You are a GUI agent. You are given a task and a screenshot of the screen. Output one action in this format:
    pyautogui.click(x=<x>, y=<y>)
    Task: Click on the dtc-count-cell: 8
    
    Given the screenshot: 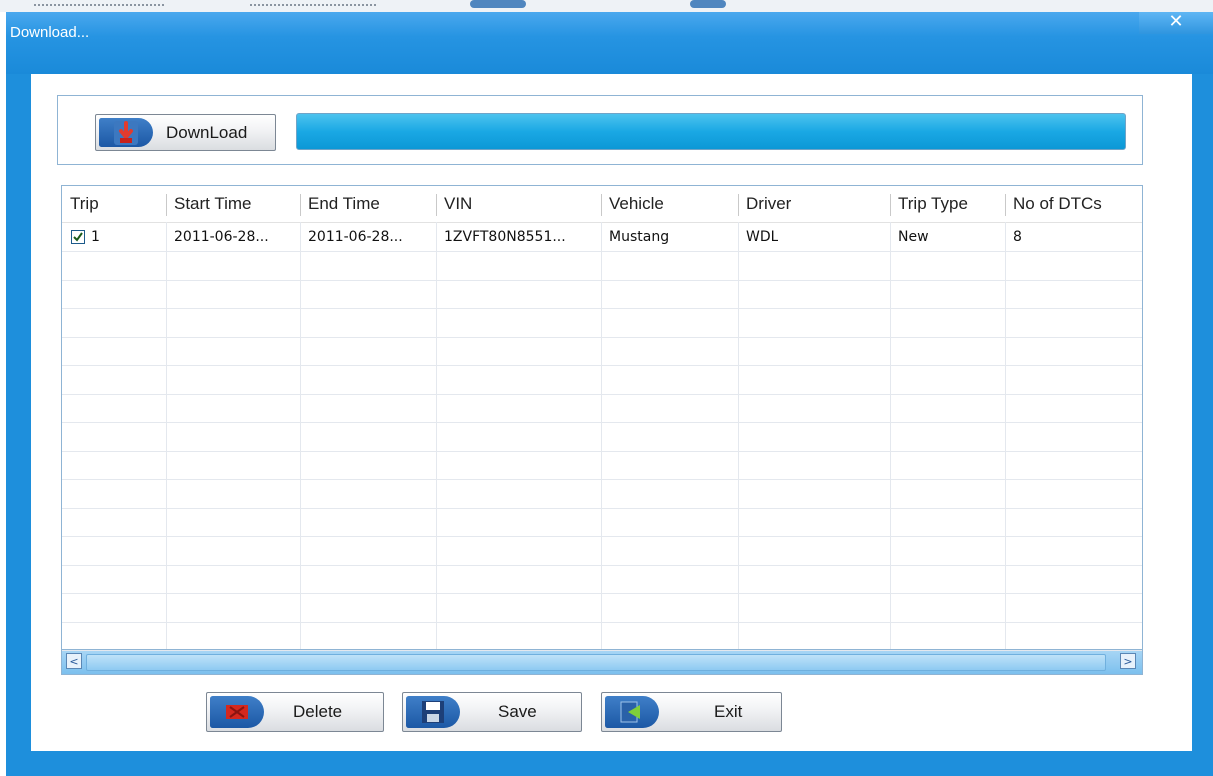 What is the action you would take?
    pyautogui.click(x=1017, y=237)
    